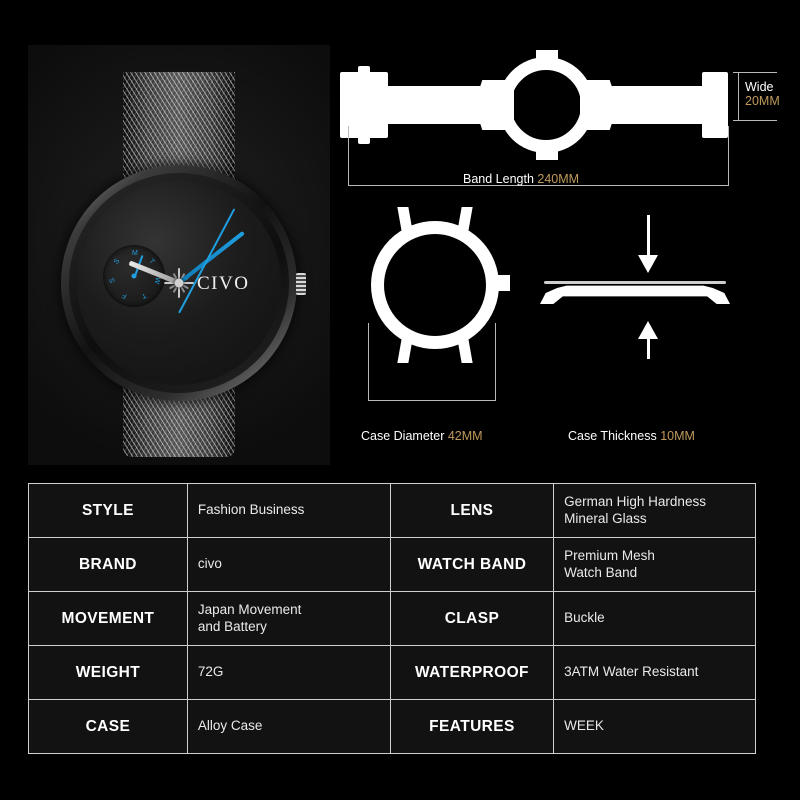 The height and width of the screenshot is (800, 800). I want to click on band-width-label: Wide 20MM, so click(762, 94).